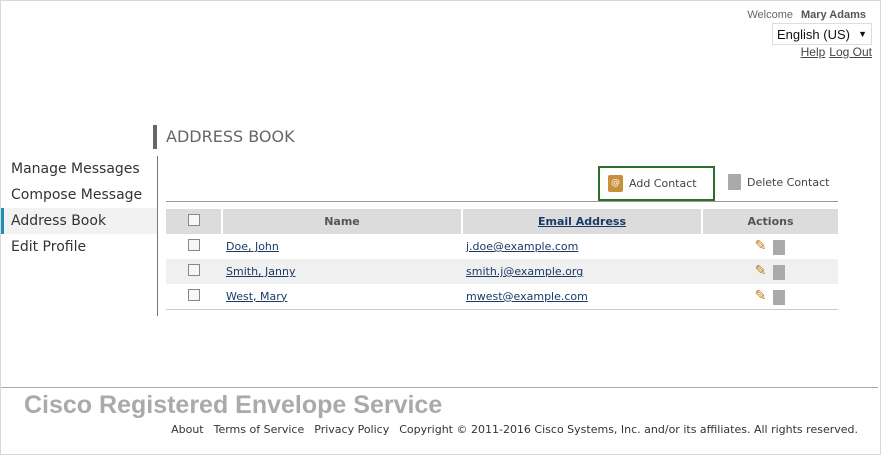 The width and height of the screenshot is (881, 455). I want to click on table-row: Smith, Janny smith.j@example.org ✎, so click(502, 271).